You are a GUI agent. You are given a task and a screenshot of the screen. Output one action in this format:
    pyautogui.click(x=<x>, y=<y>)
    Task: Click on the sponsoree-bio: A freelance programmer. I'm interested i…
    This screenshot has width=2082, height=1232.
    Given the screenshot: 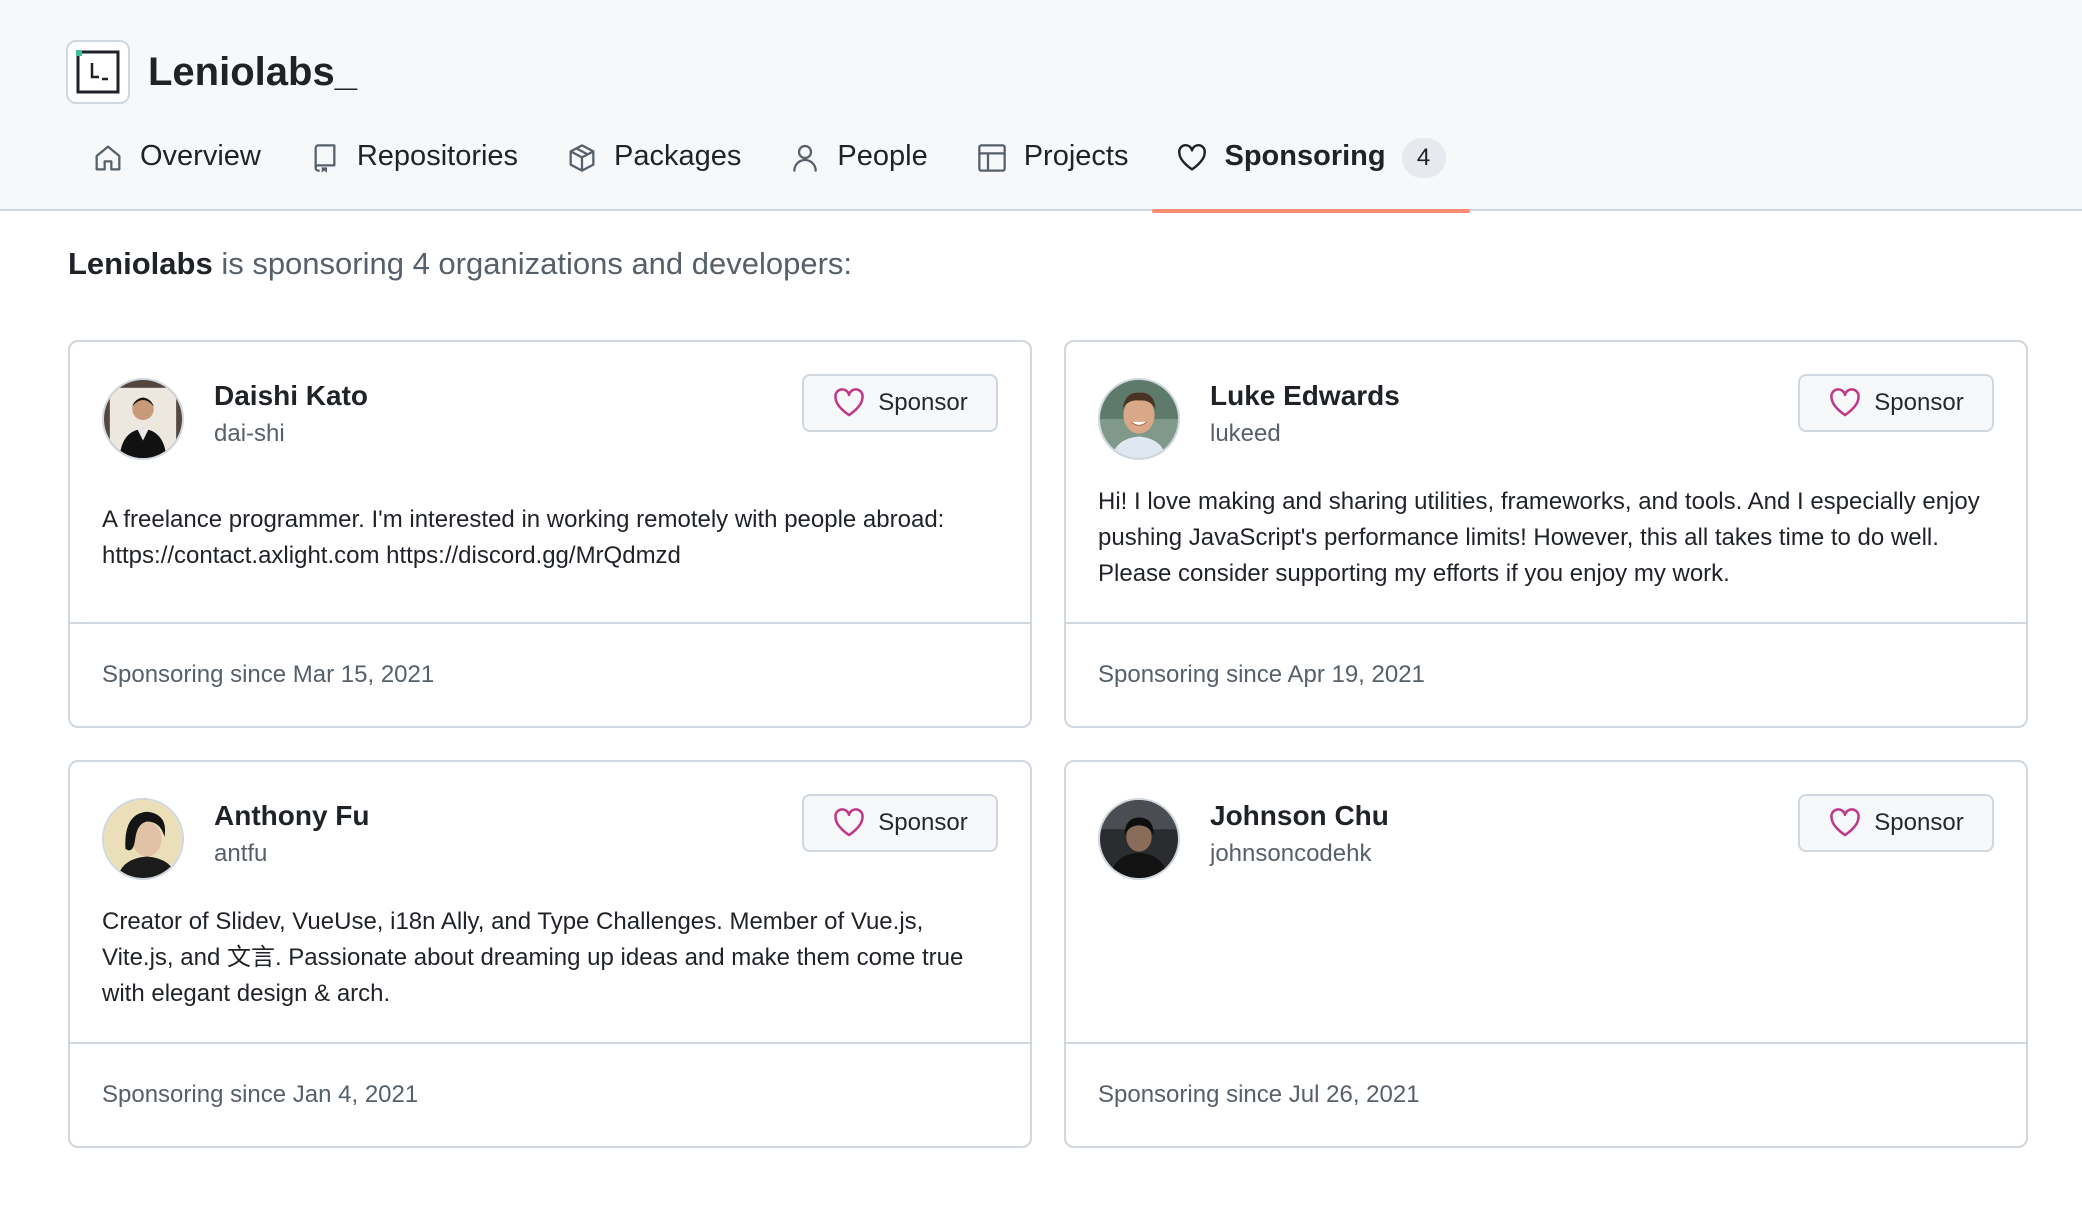 What is the action you would take?
    pyautogui.click(x=523, y=537)
    